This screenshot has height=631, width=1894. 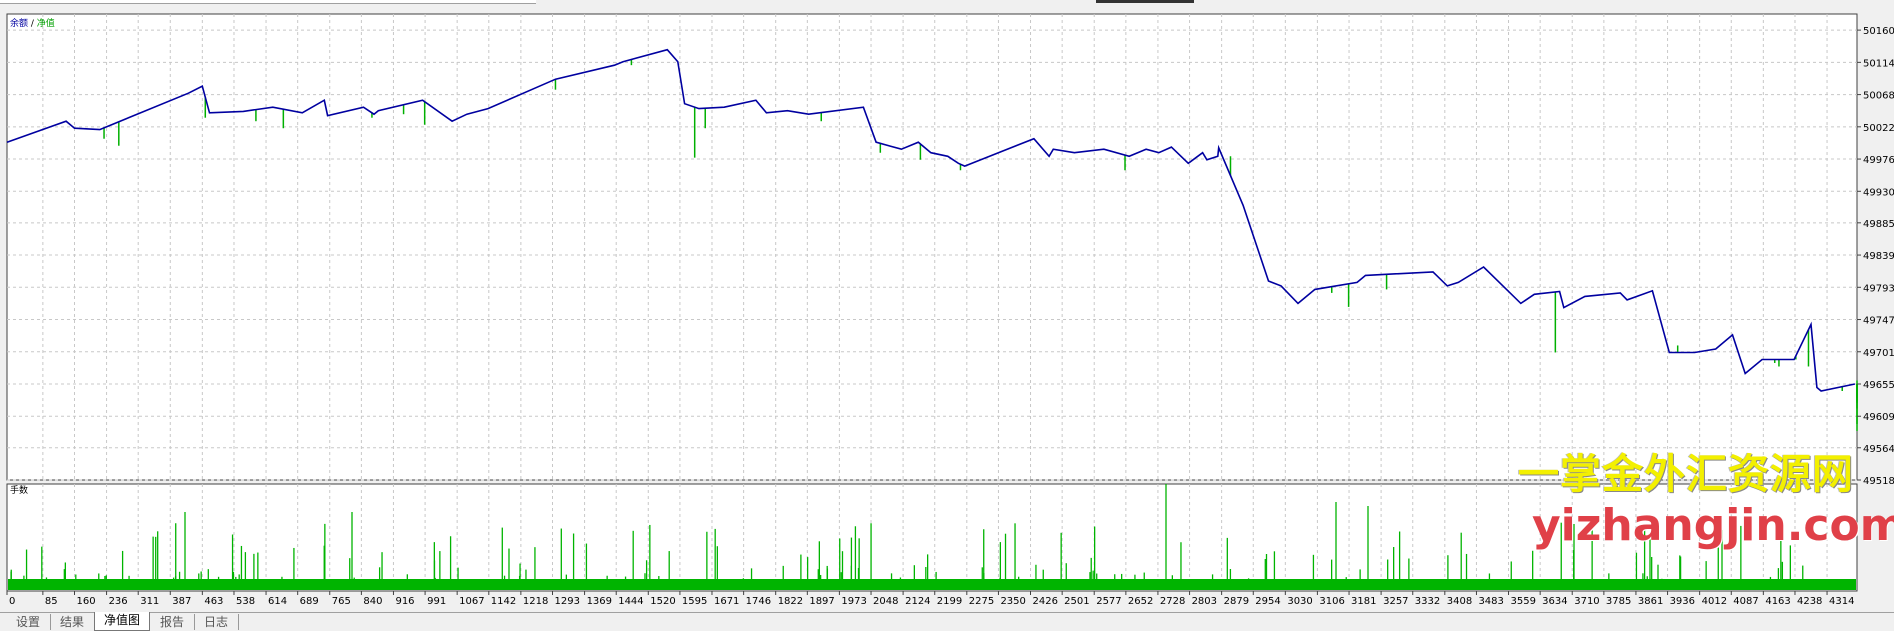 I want to click on tab-report: 报告, so click(x=172, y=622).